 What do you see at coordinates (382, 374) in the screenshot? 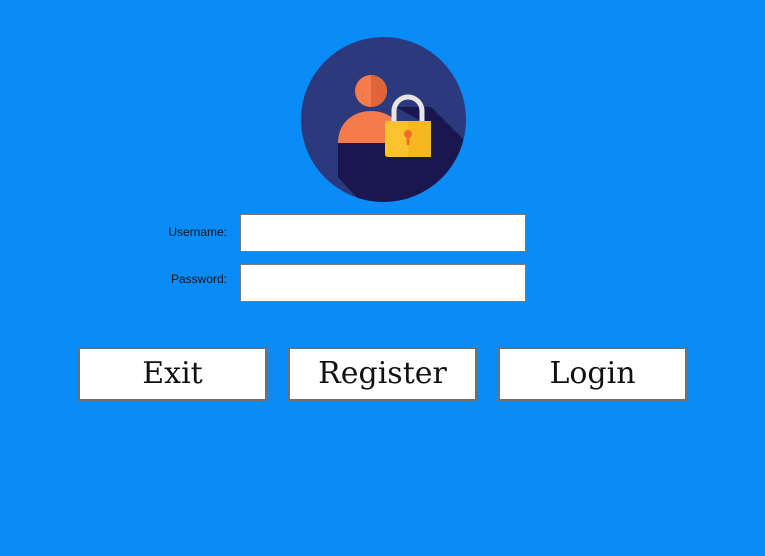
I see `register-button: Register` at bounding box center [382, 374].